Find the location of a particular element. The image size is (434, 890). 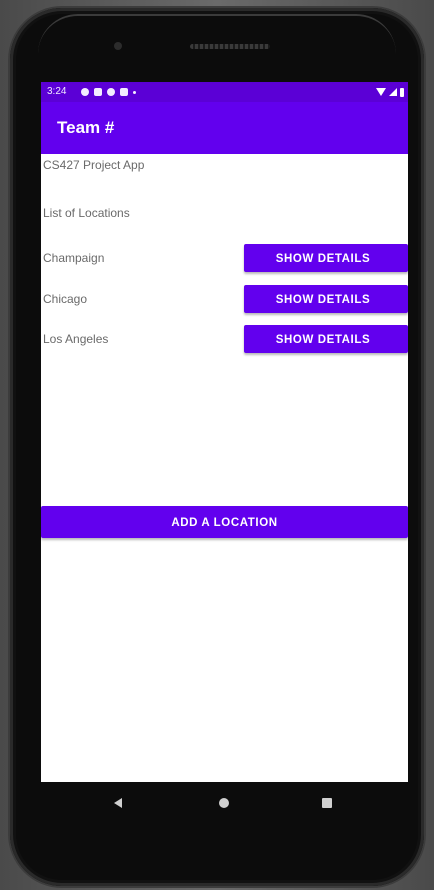

show-details-button-chicago: SHOW DETAILS is located at coordinates (326, 299).